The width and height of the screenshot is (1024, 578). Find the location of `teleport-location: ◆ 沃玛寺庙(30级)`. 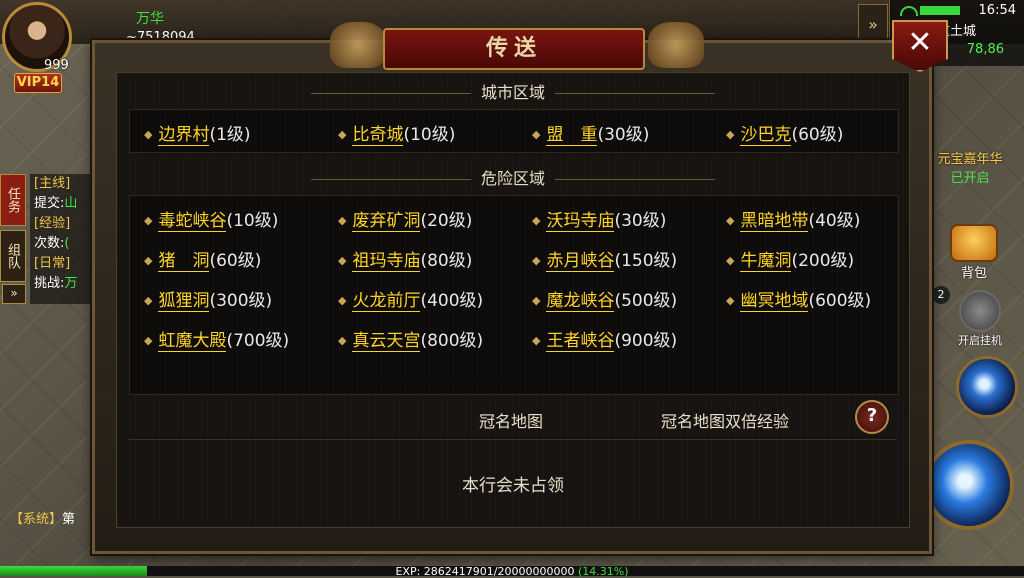

teleport-location: ◆ 沃玛寺庙(30级) is located at coordinates (599, 219).